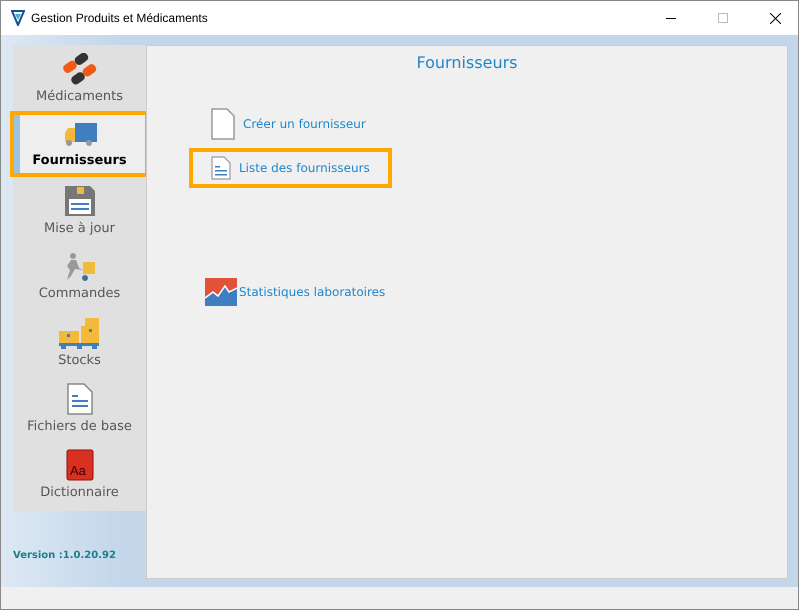 This screenshot has width=799, height=610. I want to click on sidebar-item: Mise à jour, so click(79, 210).